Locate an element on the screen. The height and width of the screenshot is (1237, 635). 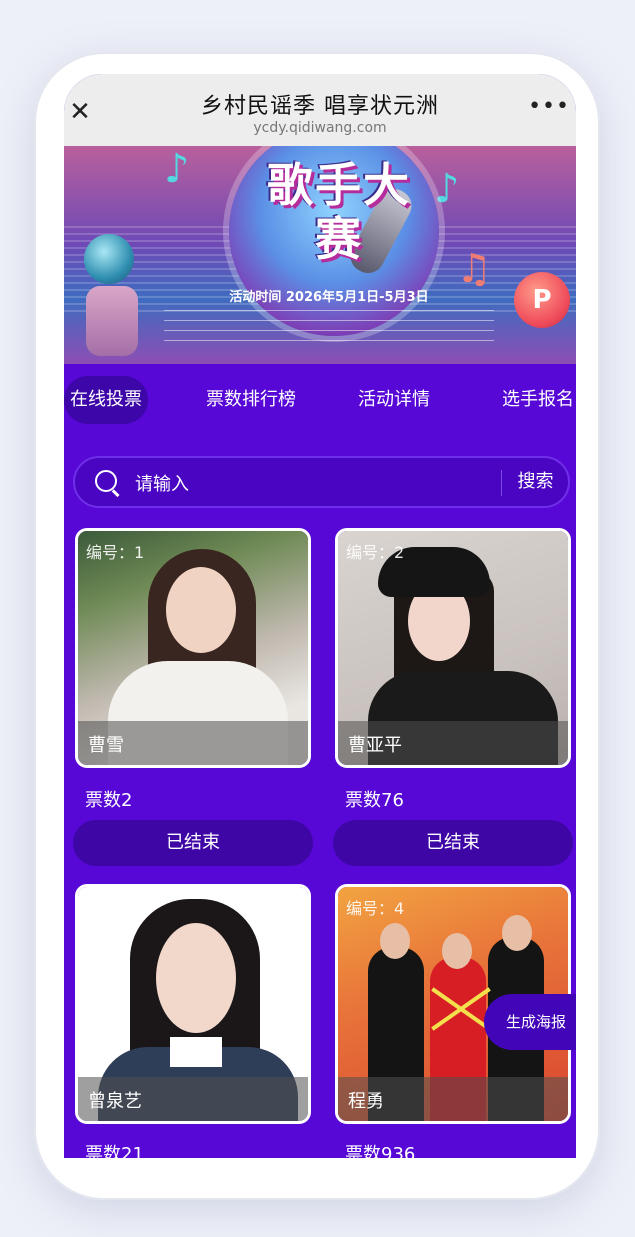
name-bar: 程勇 is located at coordinates (453, 1099).